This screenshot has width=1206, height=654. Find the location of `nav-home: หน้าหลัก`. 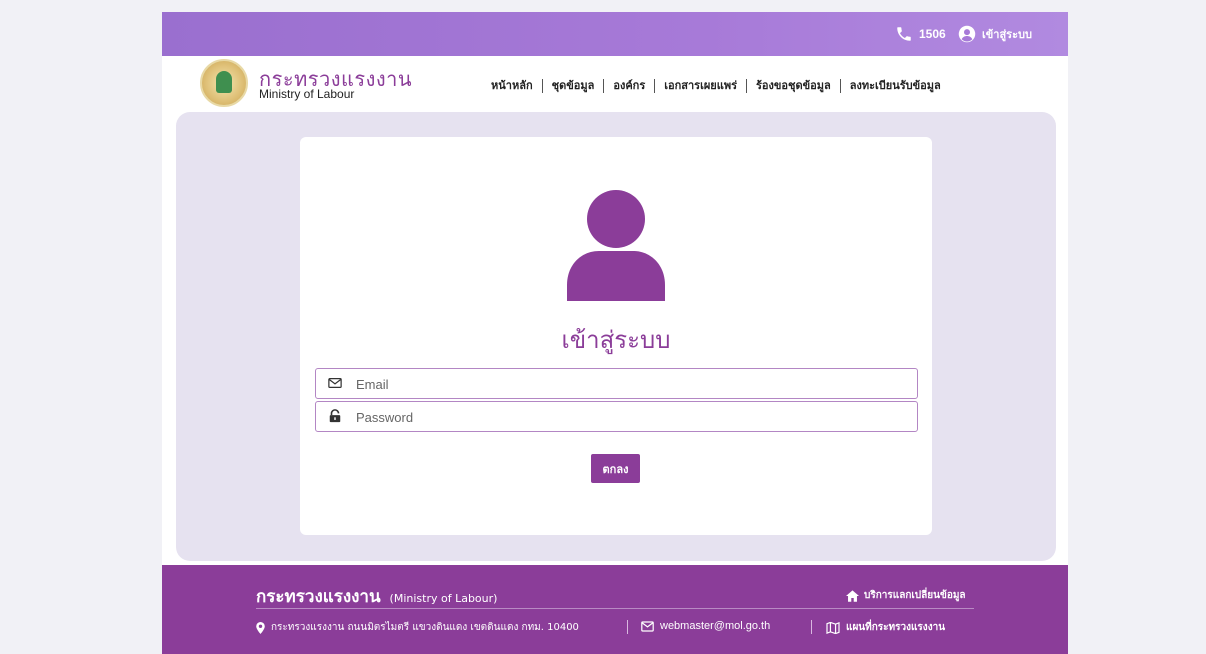

nav-home: หน้าหลัก is located at coordinates (512, 86).